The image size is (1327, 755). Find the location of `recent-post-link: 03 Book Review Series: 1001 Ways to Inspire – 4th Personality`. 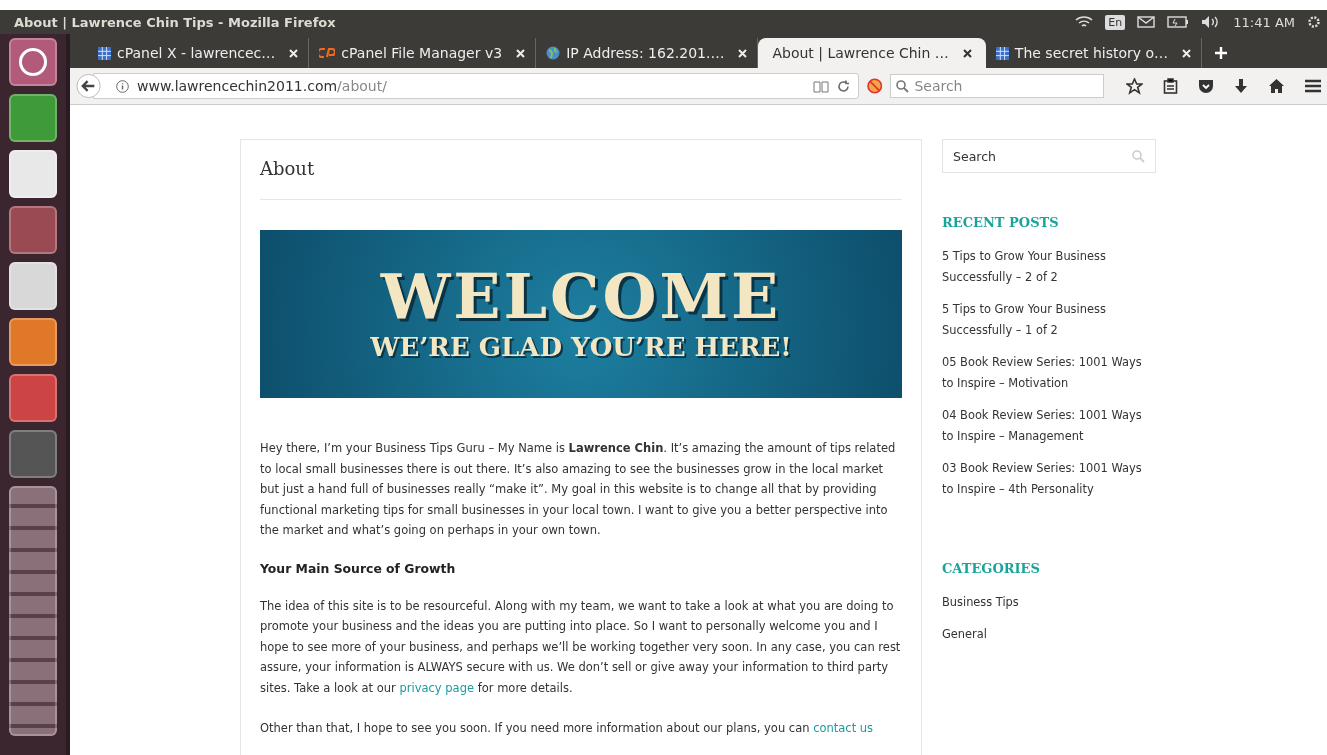

recent-post-link: 03 Book Review Series: 1001 Ways to Inspire – 4th Personality is located at coordinates (1049, 478).